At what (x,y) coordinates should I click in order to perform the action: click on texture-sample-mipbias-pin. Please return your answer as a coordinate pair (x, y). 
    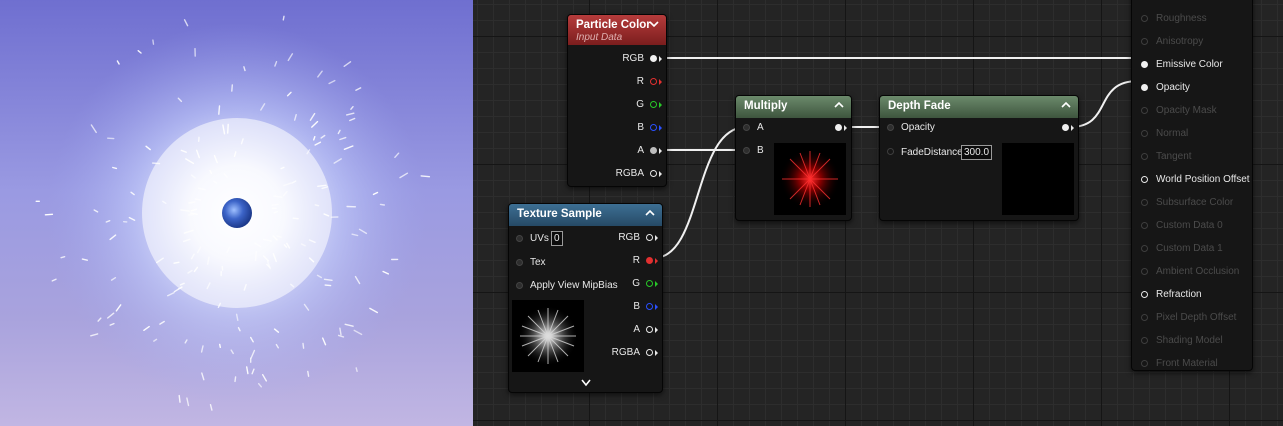
    Looking at the image, I should click on (519, 285).